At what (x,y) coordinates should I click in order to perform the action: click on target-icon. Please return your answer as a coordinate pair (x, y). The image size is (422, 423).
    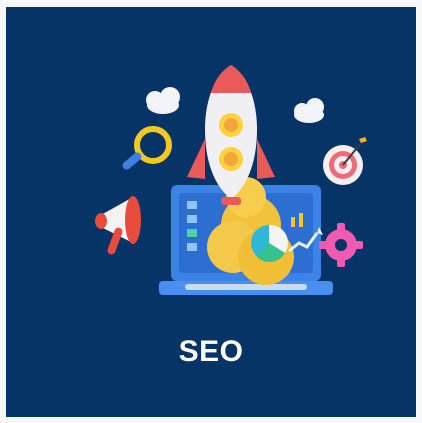
    Looking at the image, I should click on (345, 161).